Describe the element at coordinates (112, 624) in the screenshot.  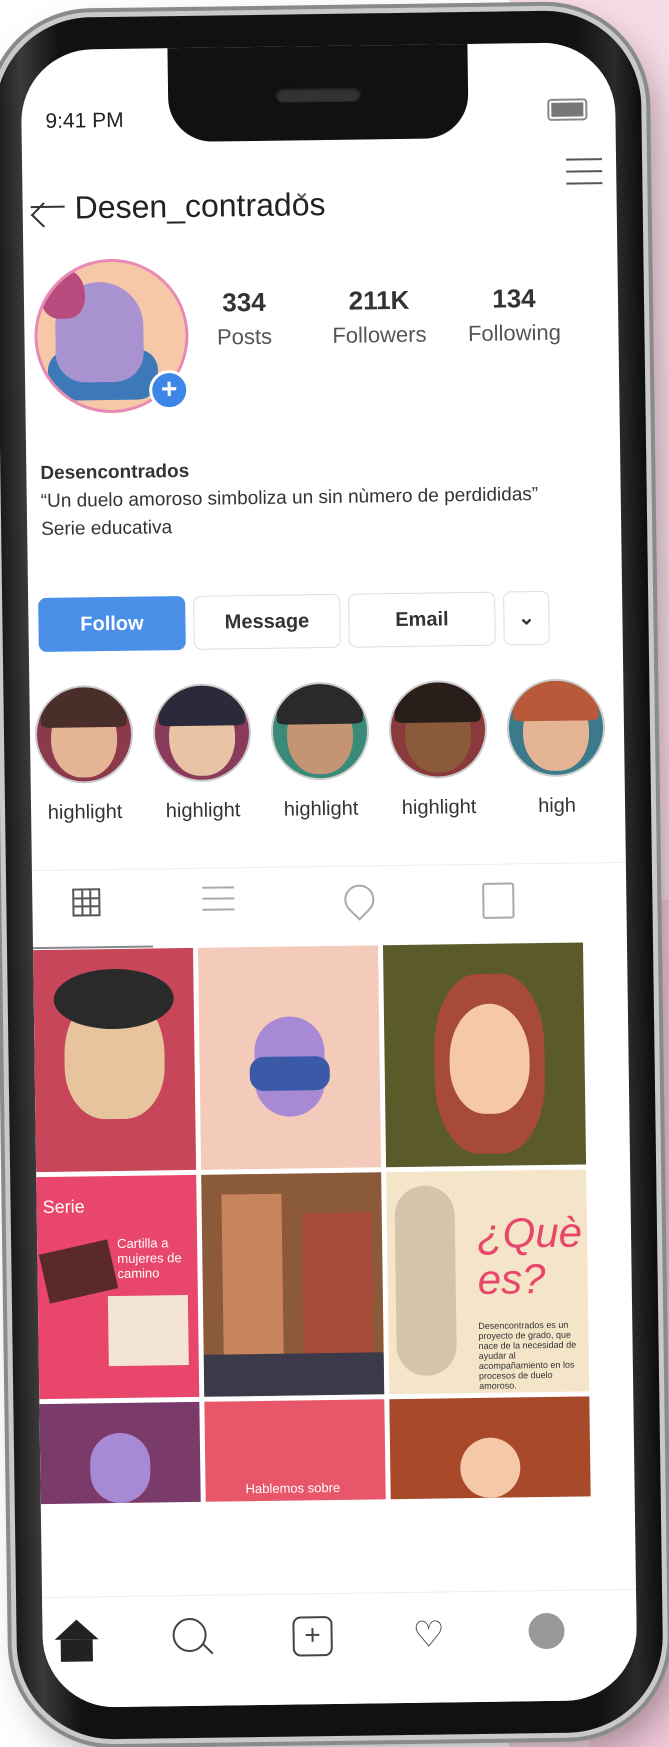
I see `follow-button: Follow` at that location.